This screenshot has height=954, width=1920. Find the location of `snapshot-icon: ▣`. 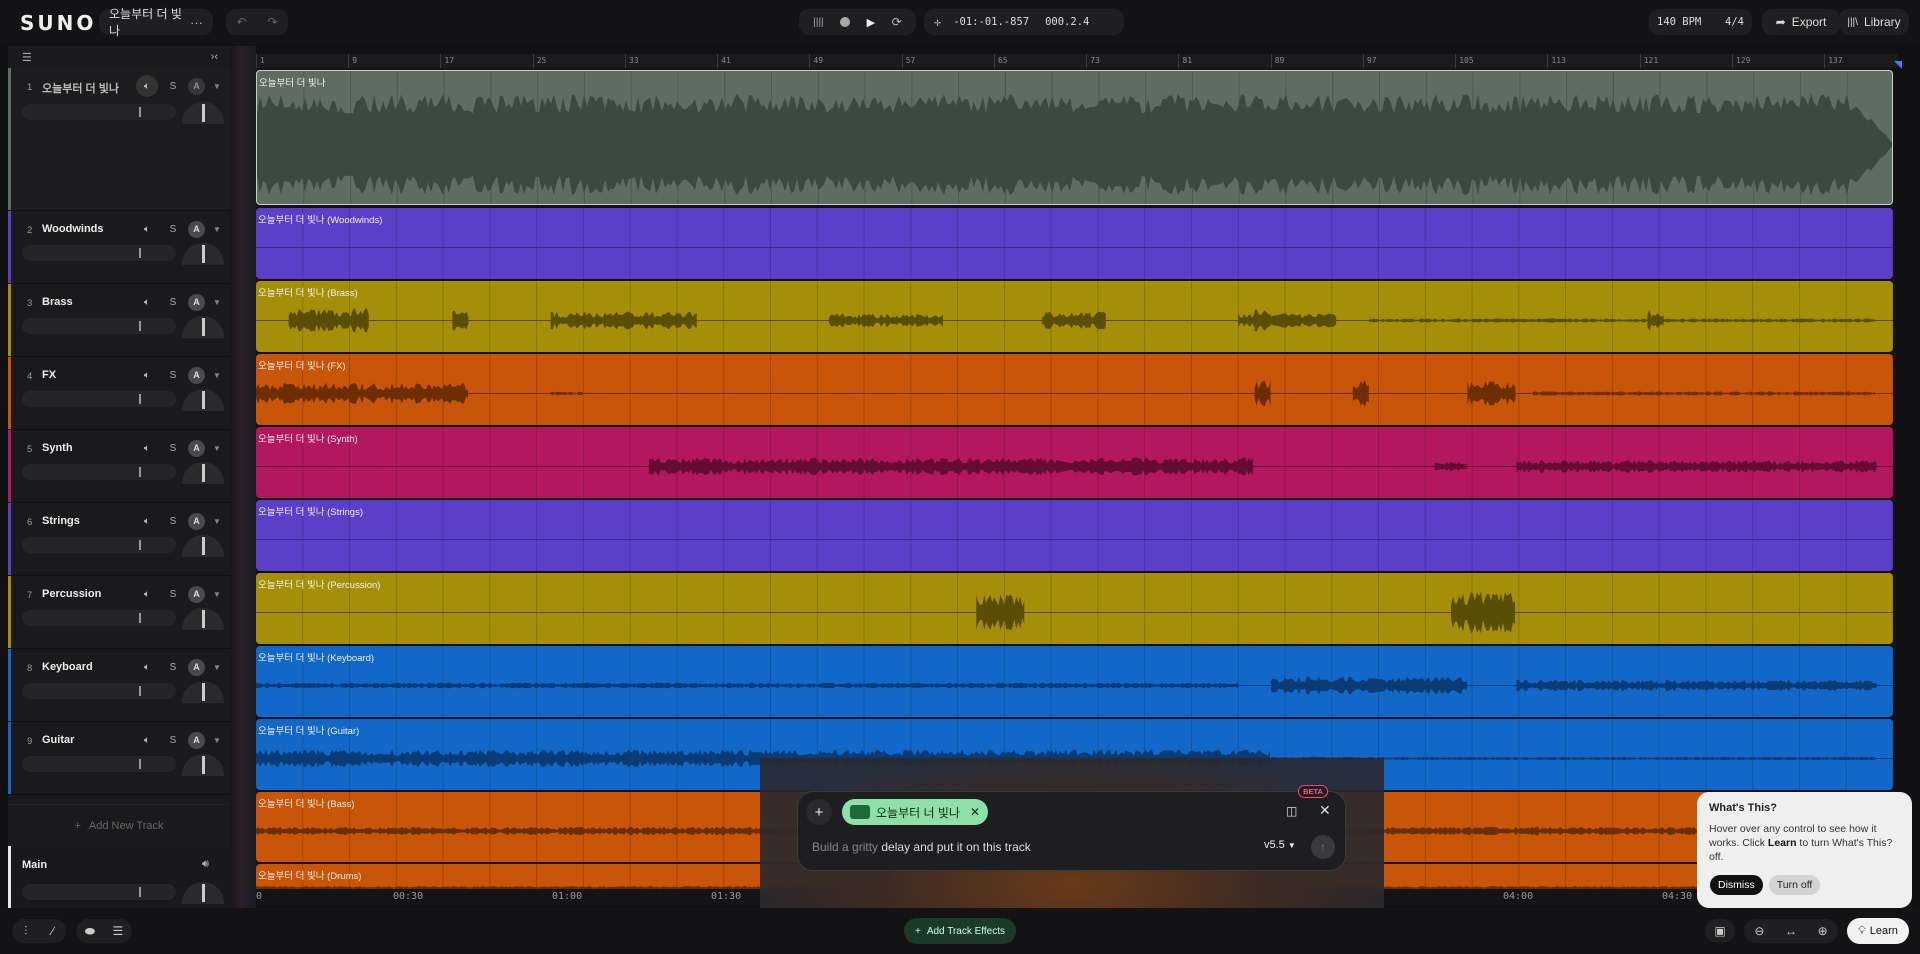

snapshot-icon: ▣ is located at coordinates (1719, 931).